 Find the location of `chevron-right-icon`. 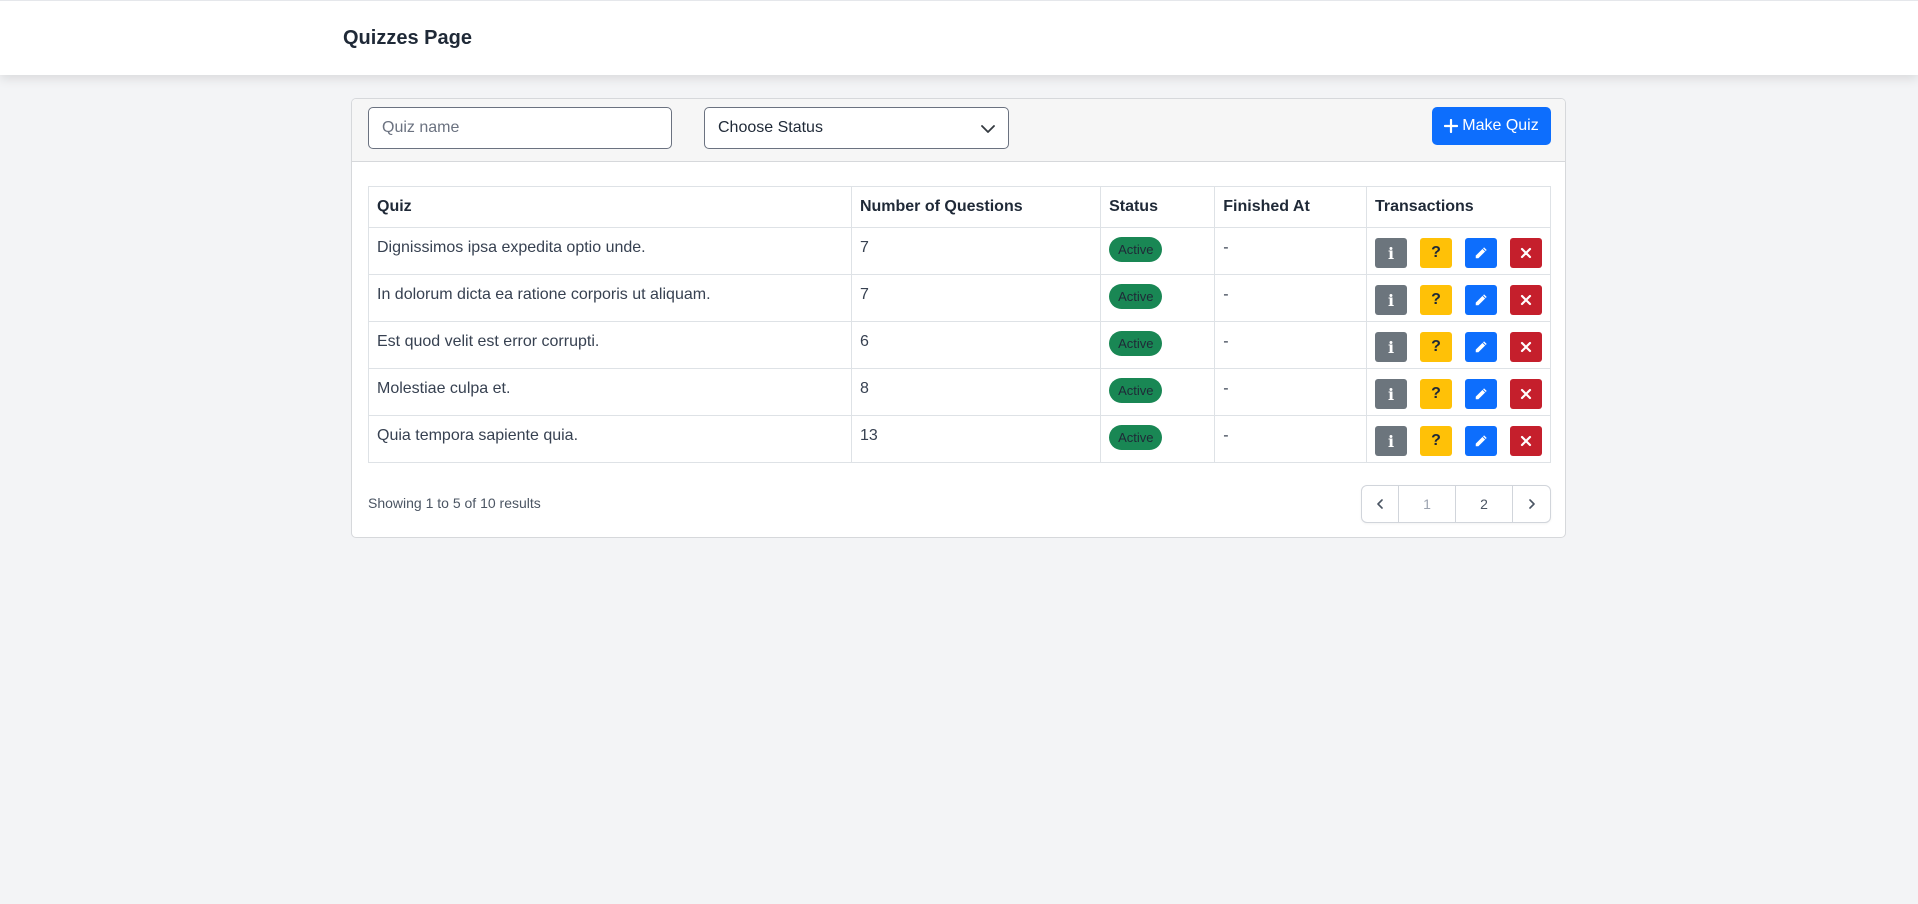

chevron-right-icon is located at coordinates (1531, 504).